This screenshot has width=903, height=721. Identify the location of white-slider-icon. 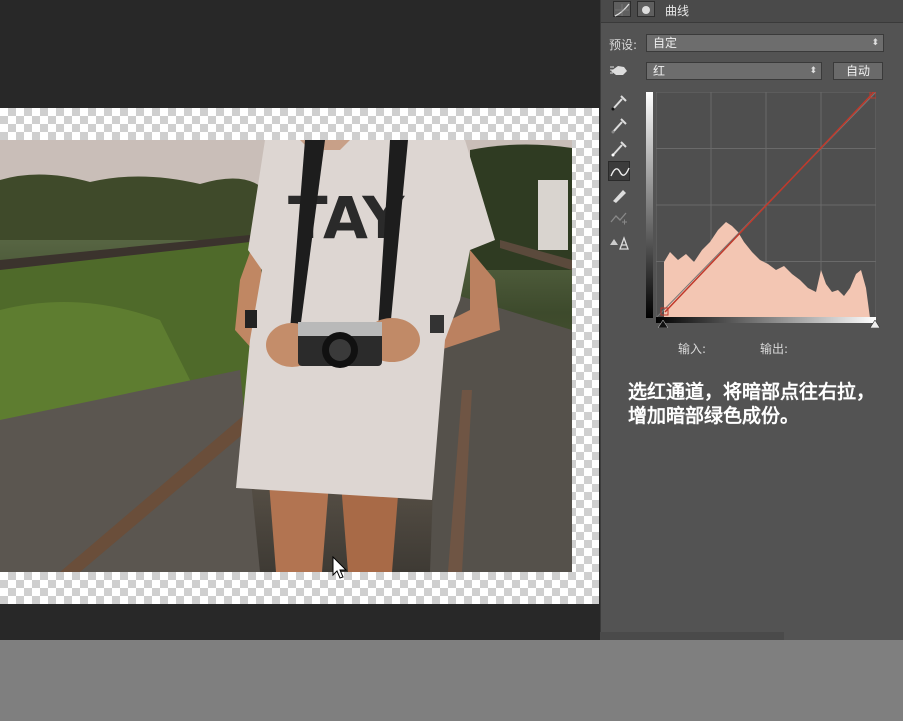
(875, 324).